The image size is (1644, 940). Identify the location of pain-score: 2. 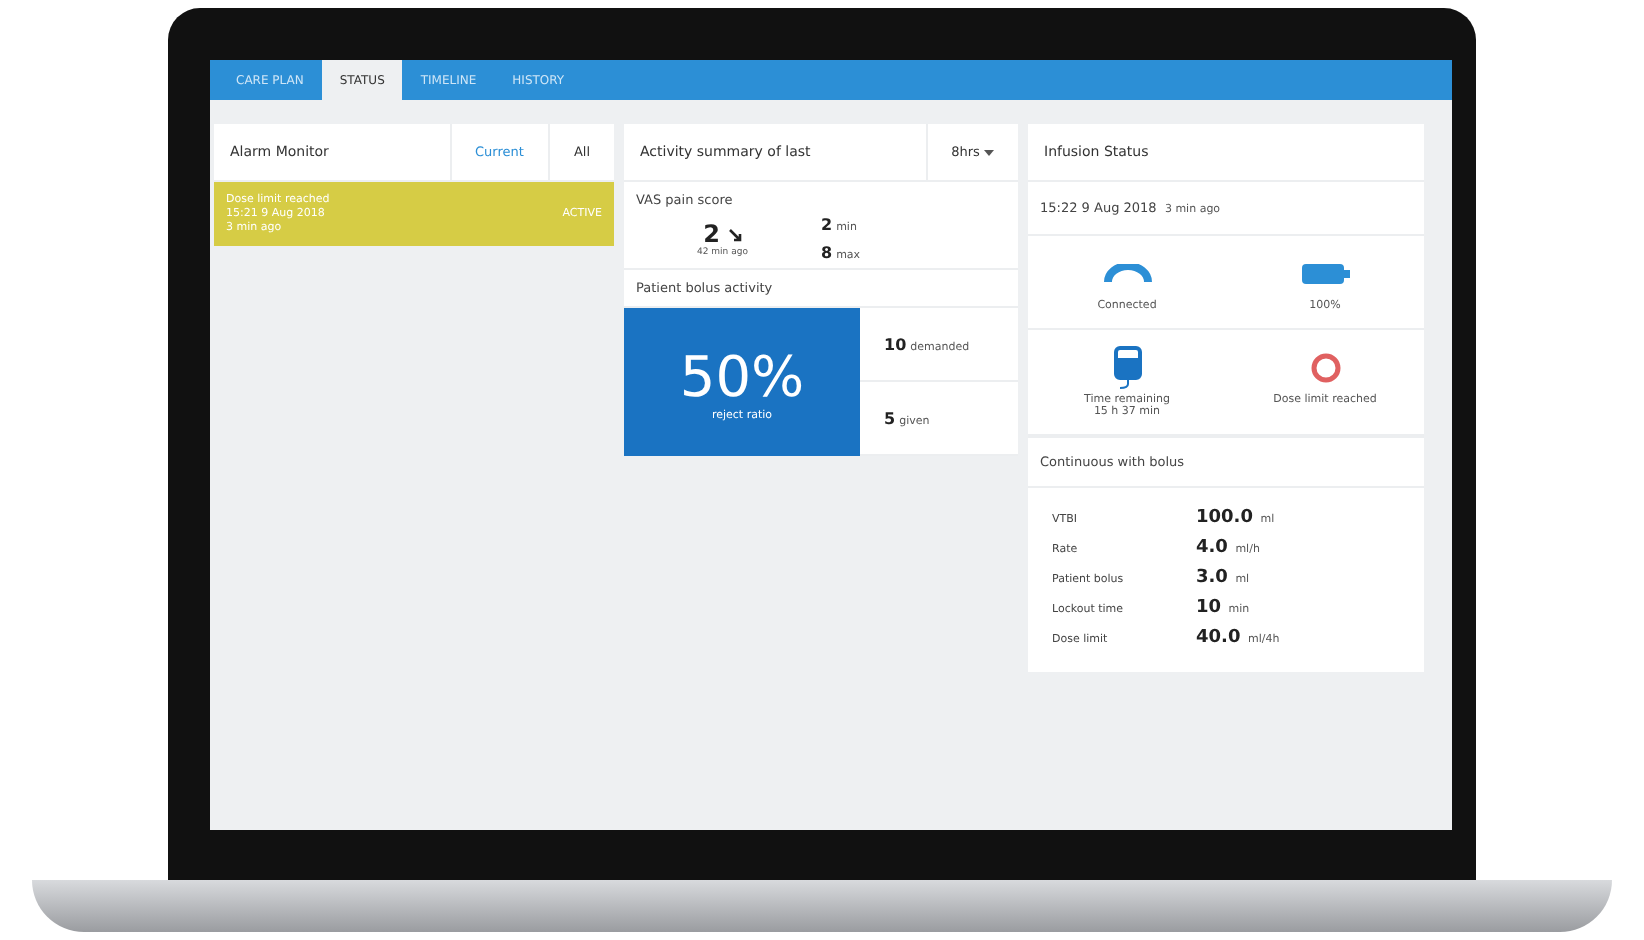
(711, 234).